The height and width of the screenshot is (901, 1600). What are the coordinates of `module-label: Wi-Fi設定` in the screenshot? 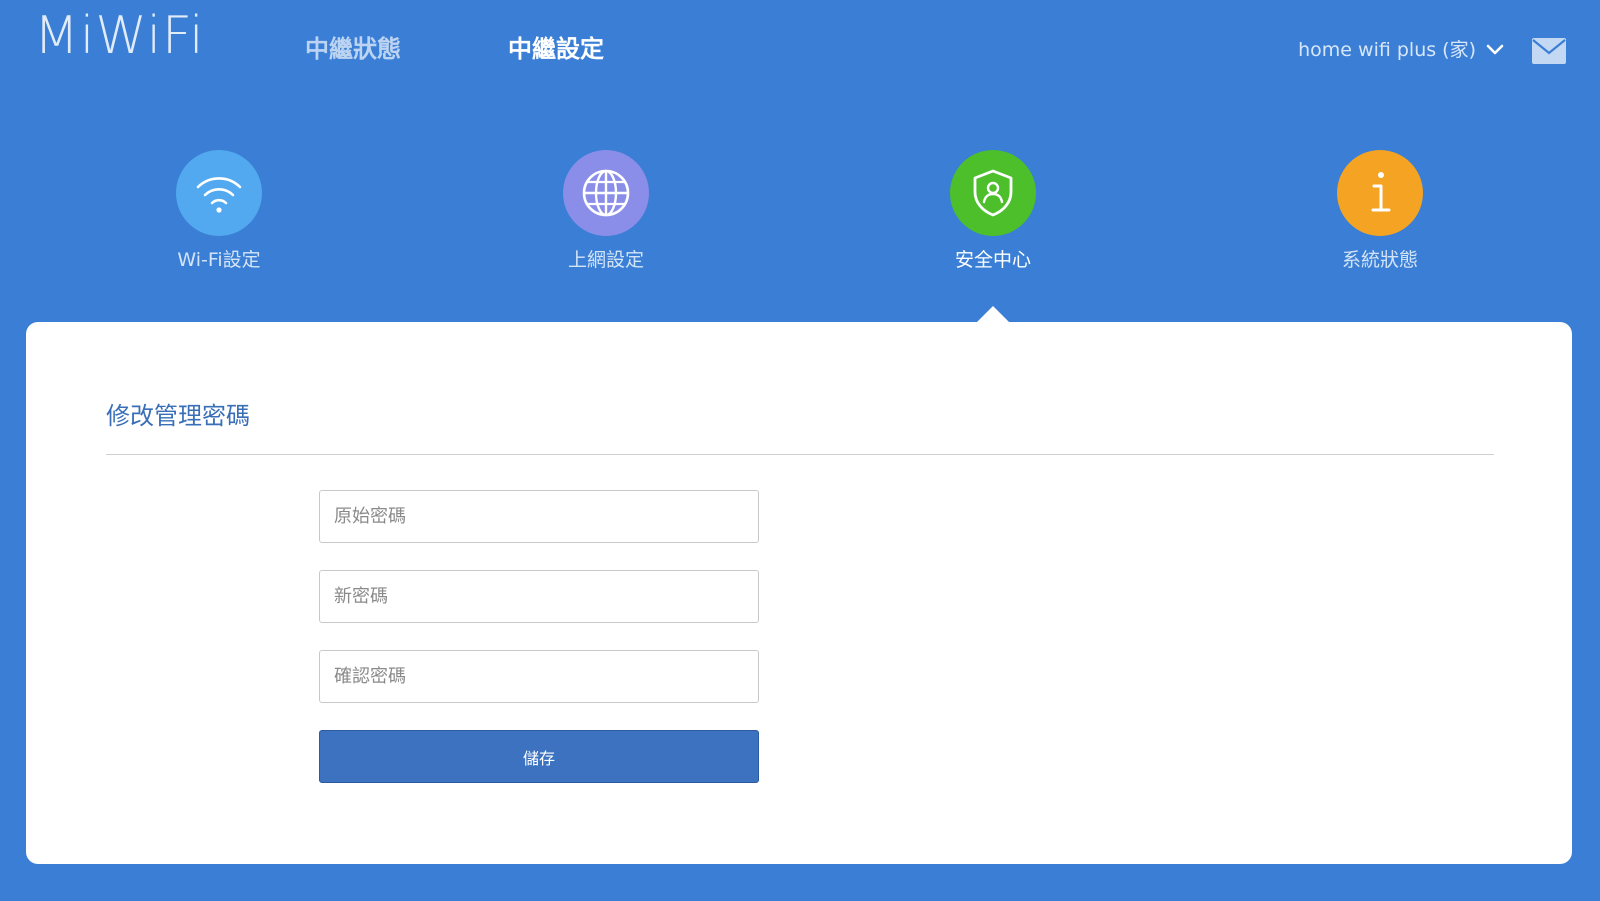 It's located at (219, 260).